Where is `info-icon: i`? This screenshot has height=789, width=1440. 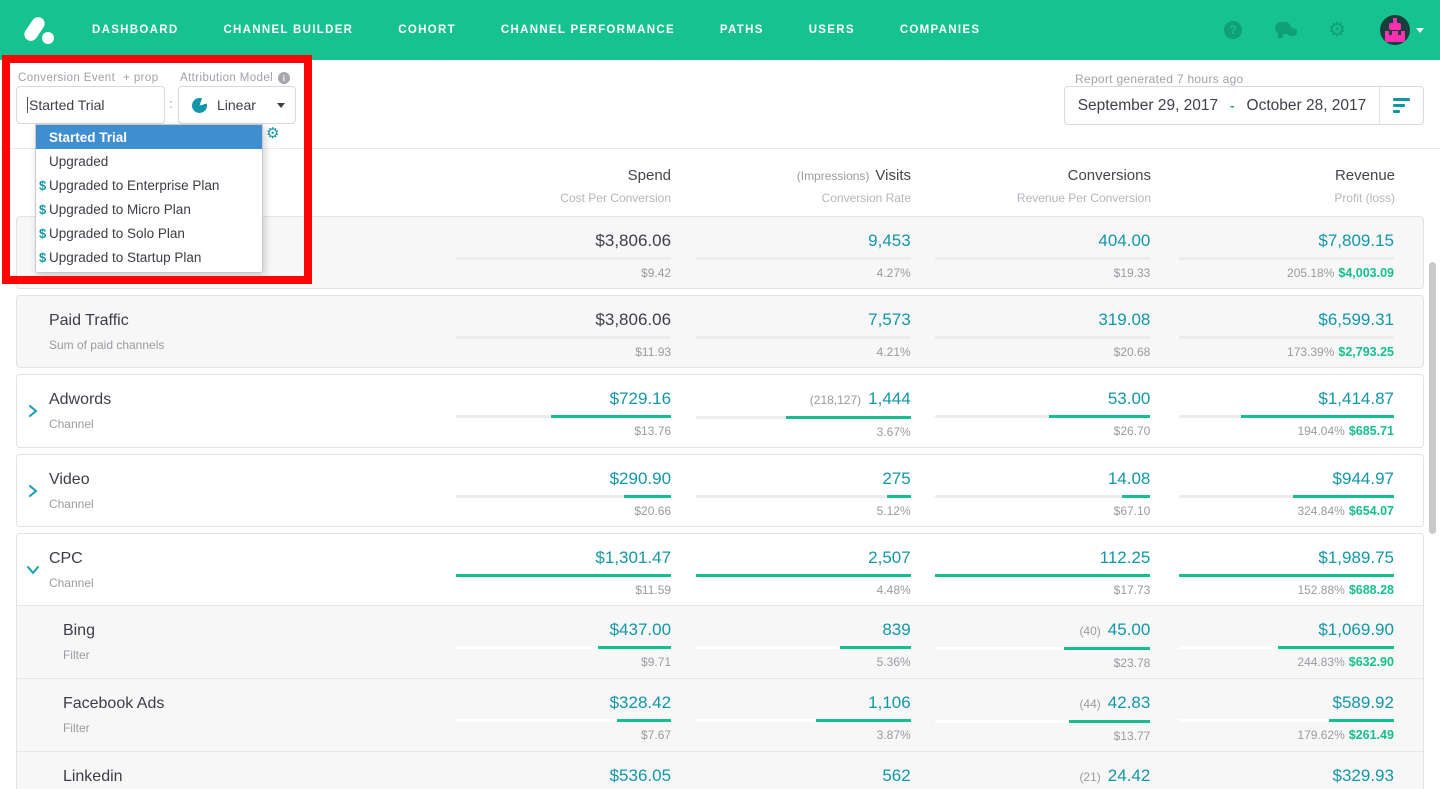
info-icon: i is located at coordinates (284, 78).